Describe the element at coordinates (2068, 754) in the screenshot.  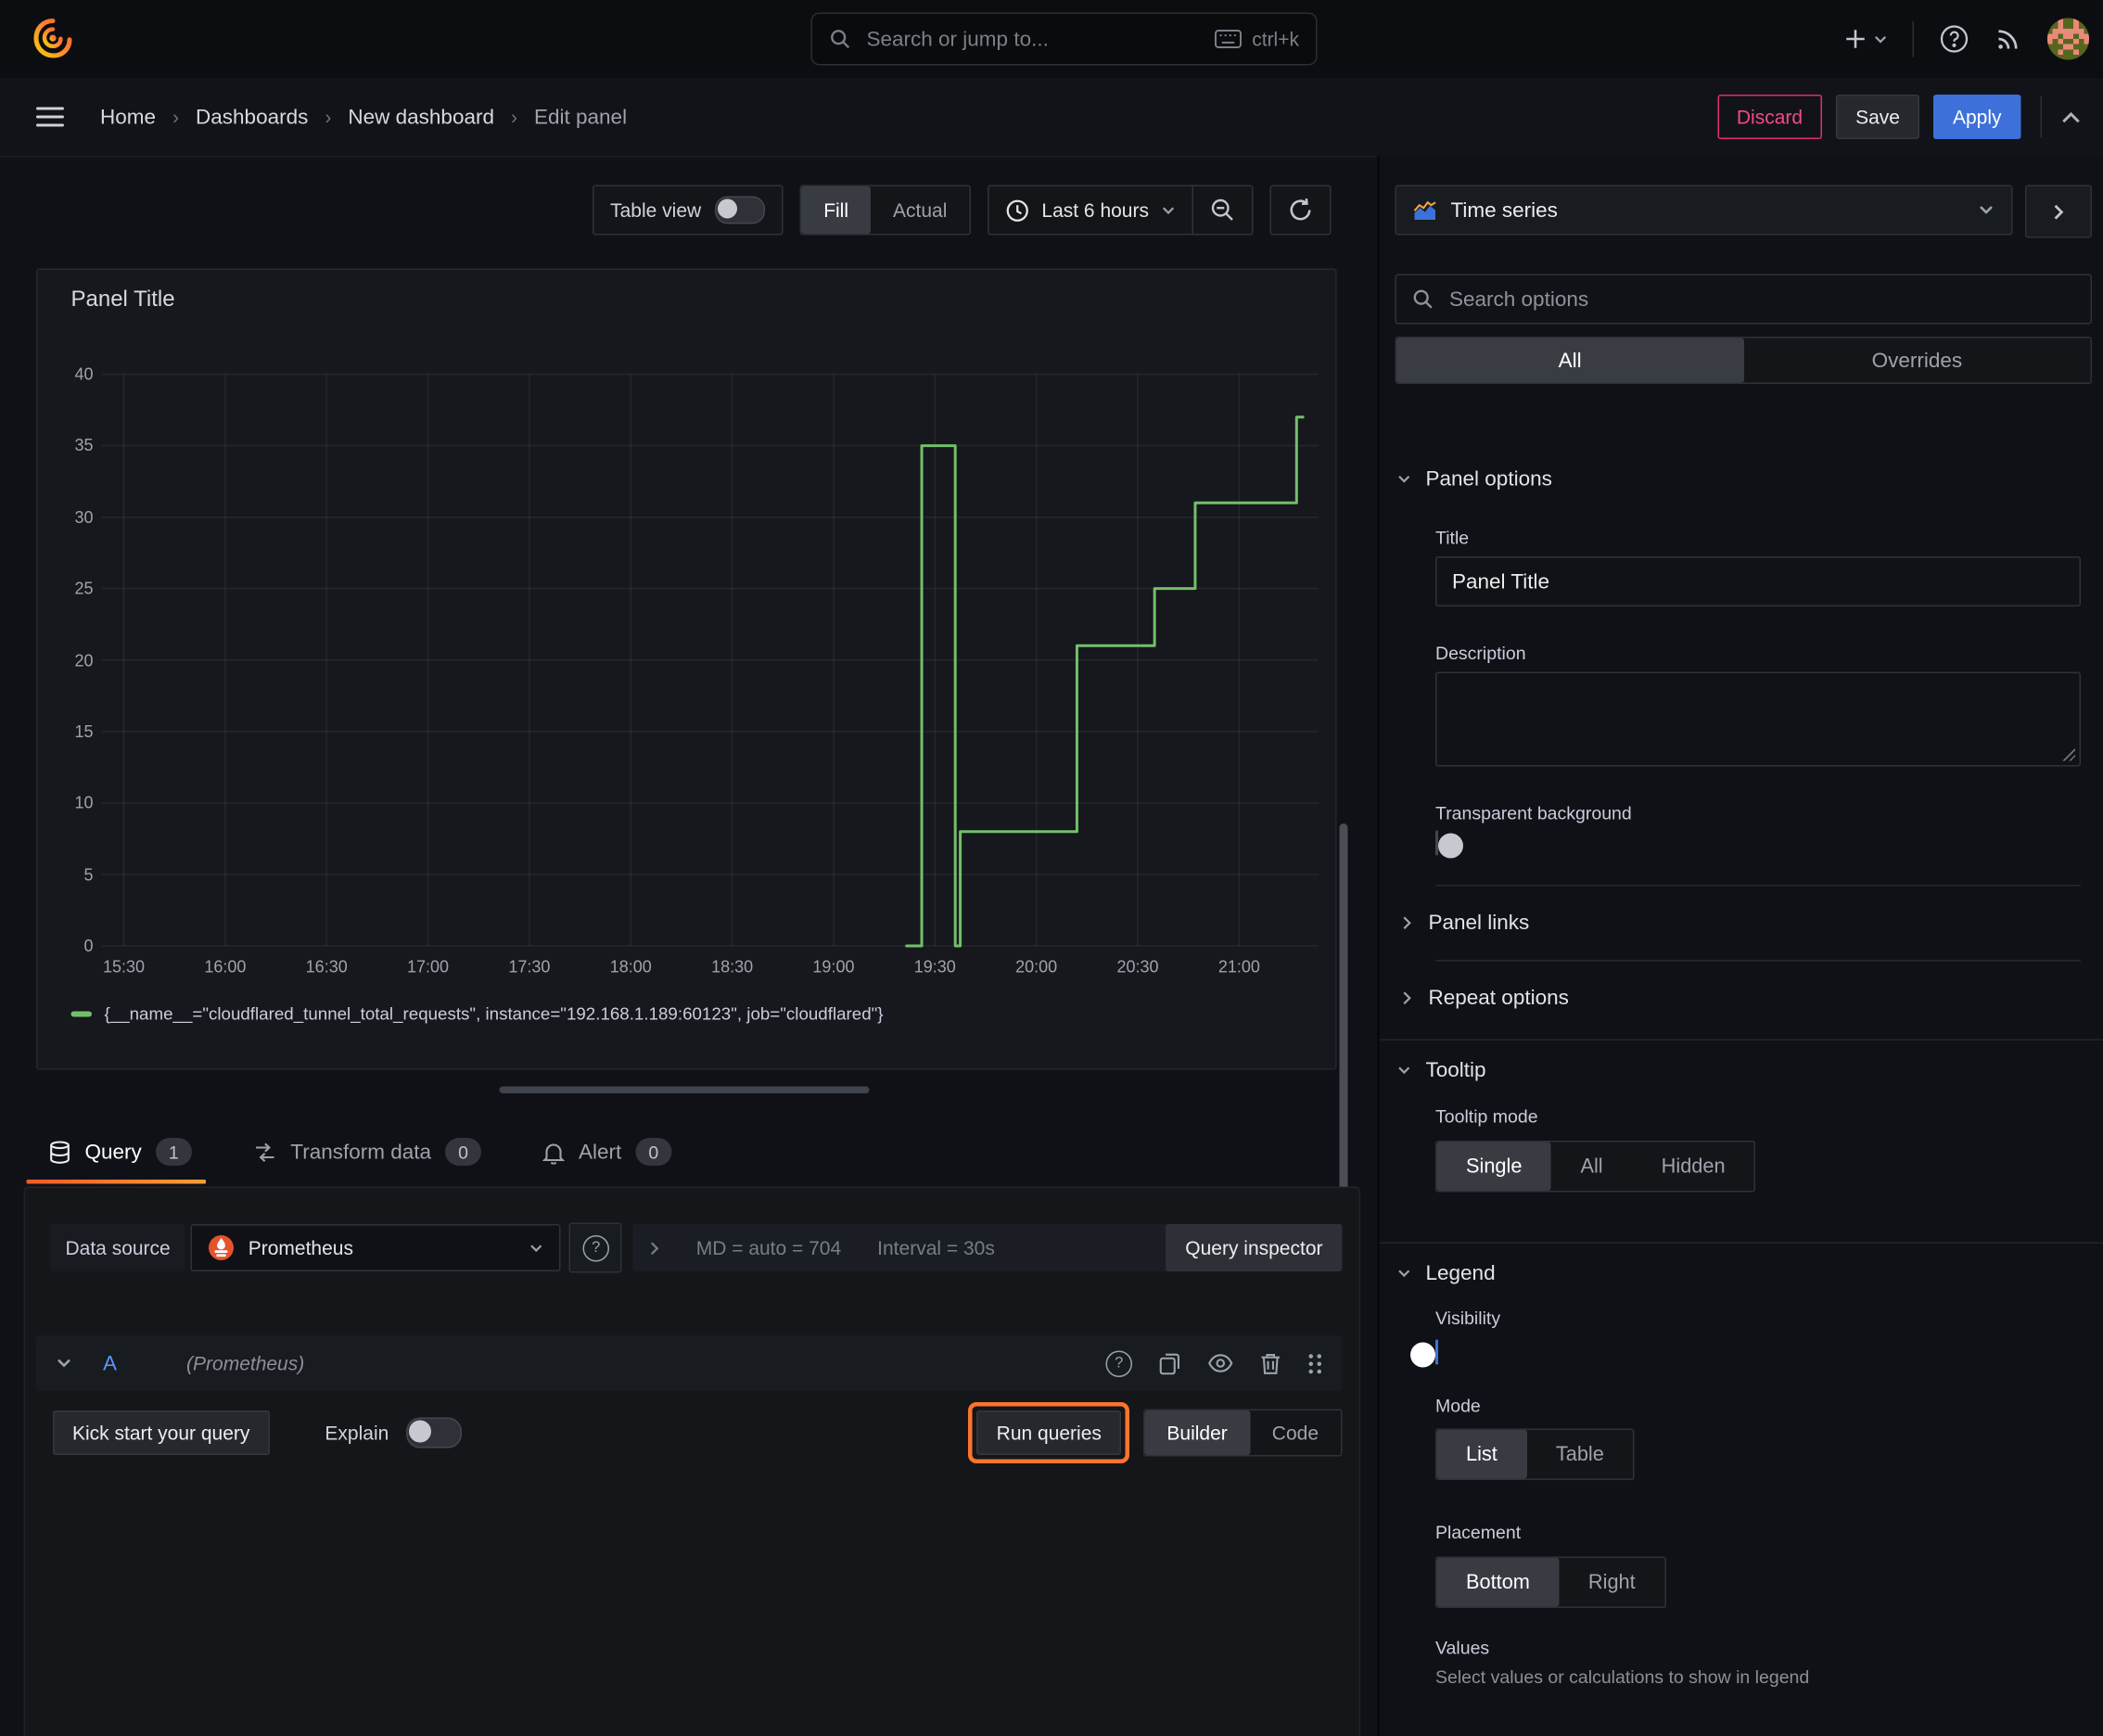
I see `resize-grip-icon` at that location.